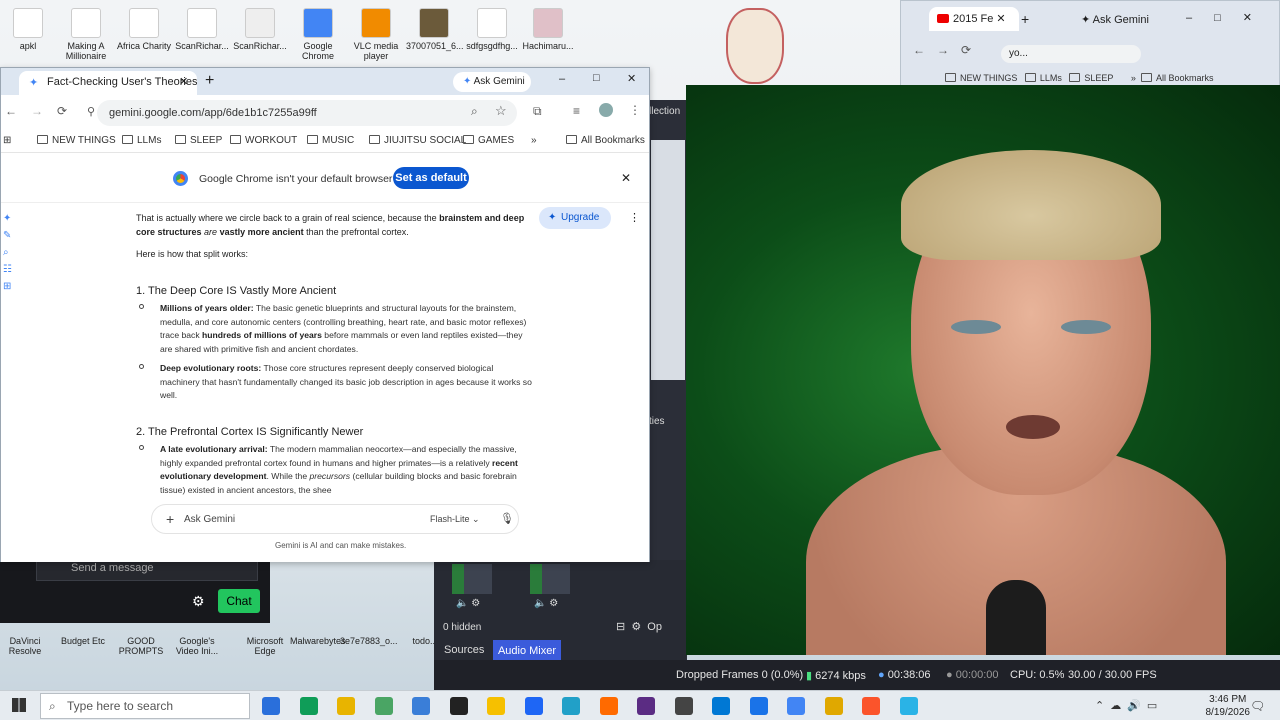 The height and width of the screenshot is (720, 1280). Describe the element at coordinates (170, 519) in the screenshot. I see `add-icon: +` at that location.